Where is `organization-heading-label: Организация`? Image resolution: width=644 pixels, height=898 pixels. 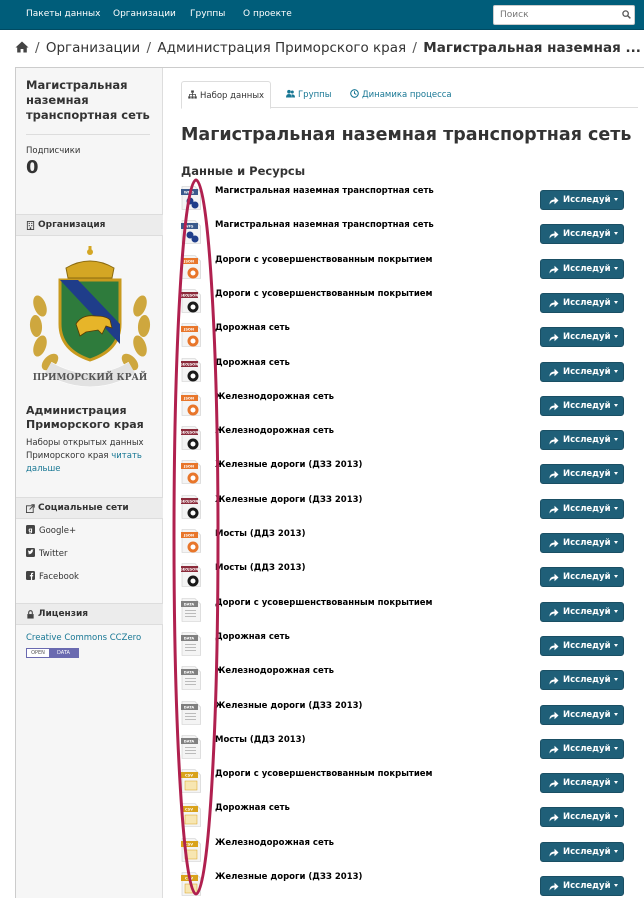 organization-heading-label: Организация is located at coordinates (72, 225).